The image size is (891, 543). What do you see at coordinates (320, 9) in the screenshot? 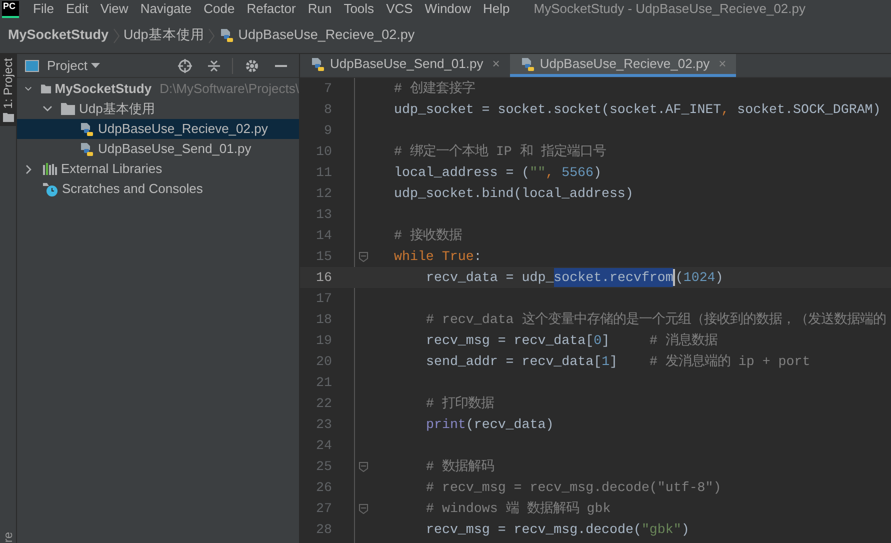
I see `menu-item: Run` at bounding box center [320, 9].